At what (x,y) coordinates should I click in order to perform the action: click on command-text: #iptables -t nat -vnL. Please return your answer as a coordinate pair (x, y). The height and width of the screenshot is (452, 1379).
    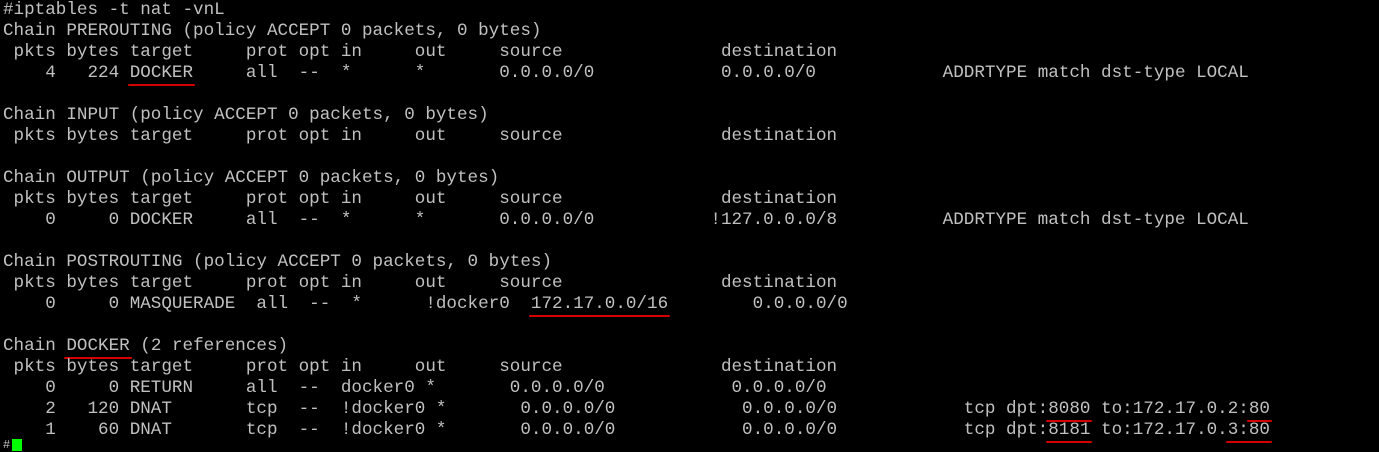
    Looking at the image, I should click on (114, 10).